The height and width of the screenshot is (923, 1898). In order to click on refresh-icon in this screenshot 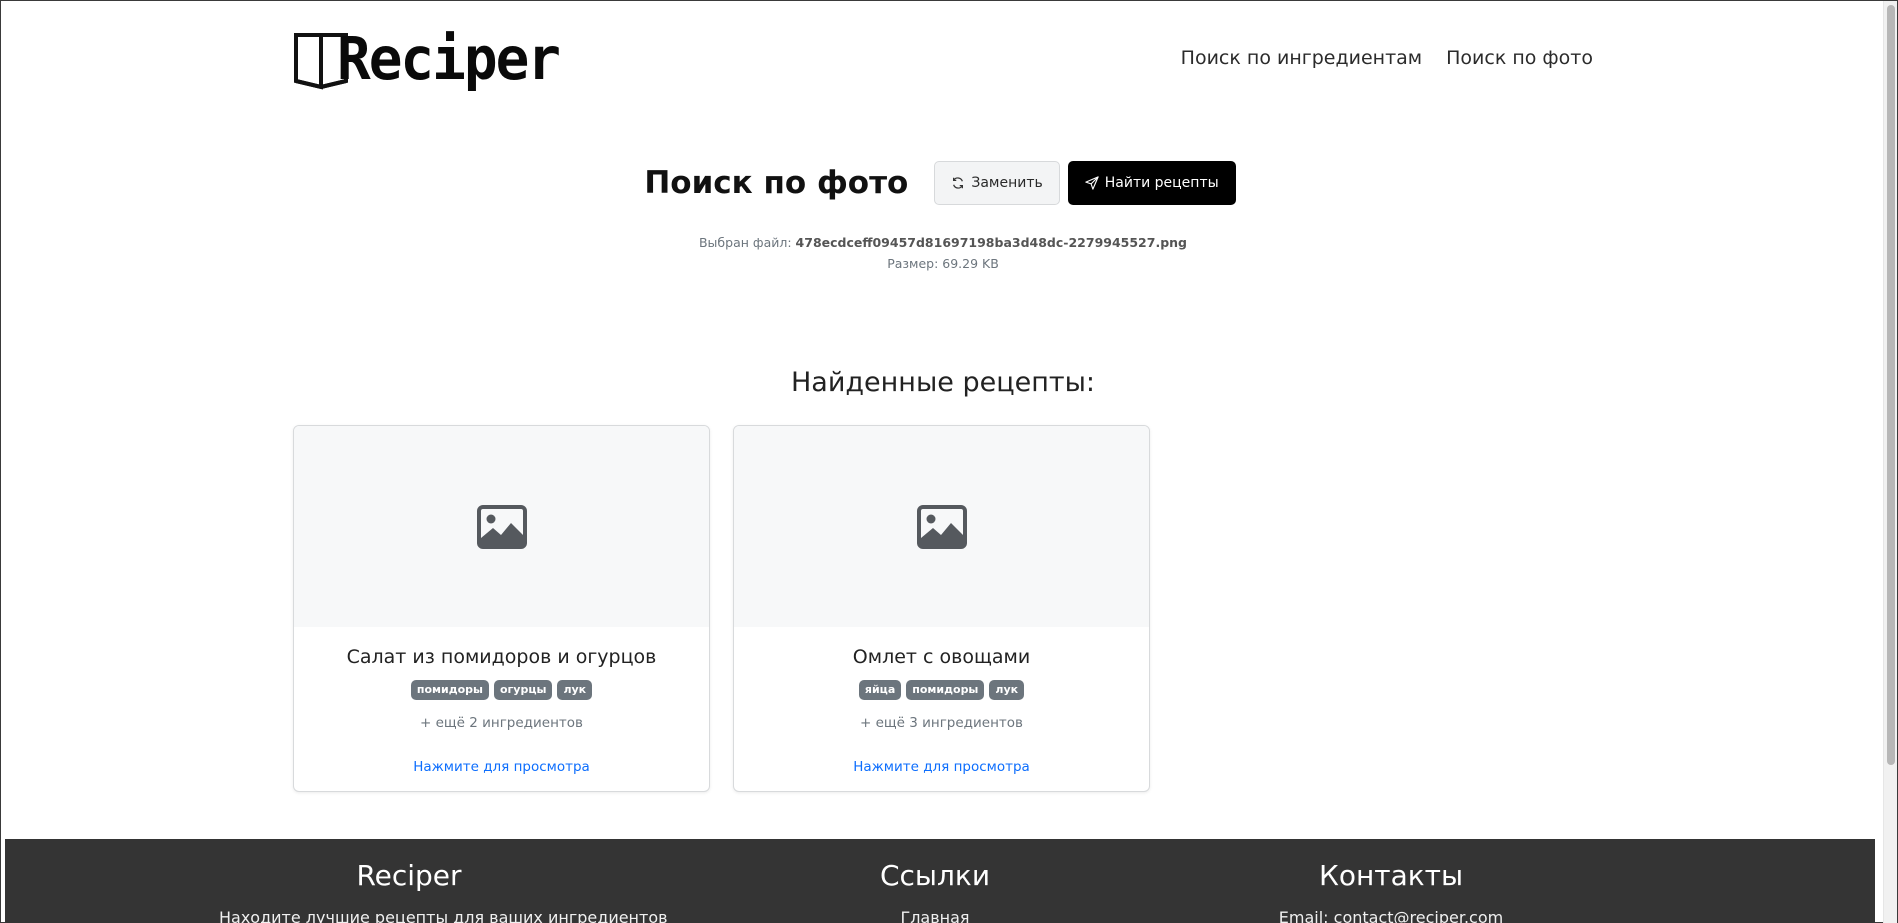, I will do `click(958, 183)`.